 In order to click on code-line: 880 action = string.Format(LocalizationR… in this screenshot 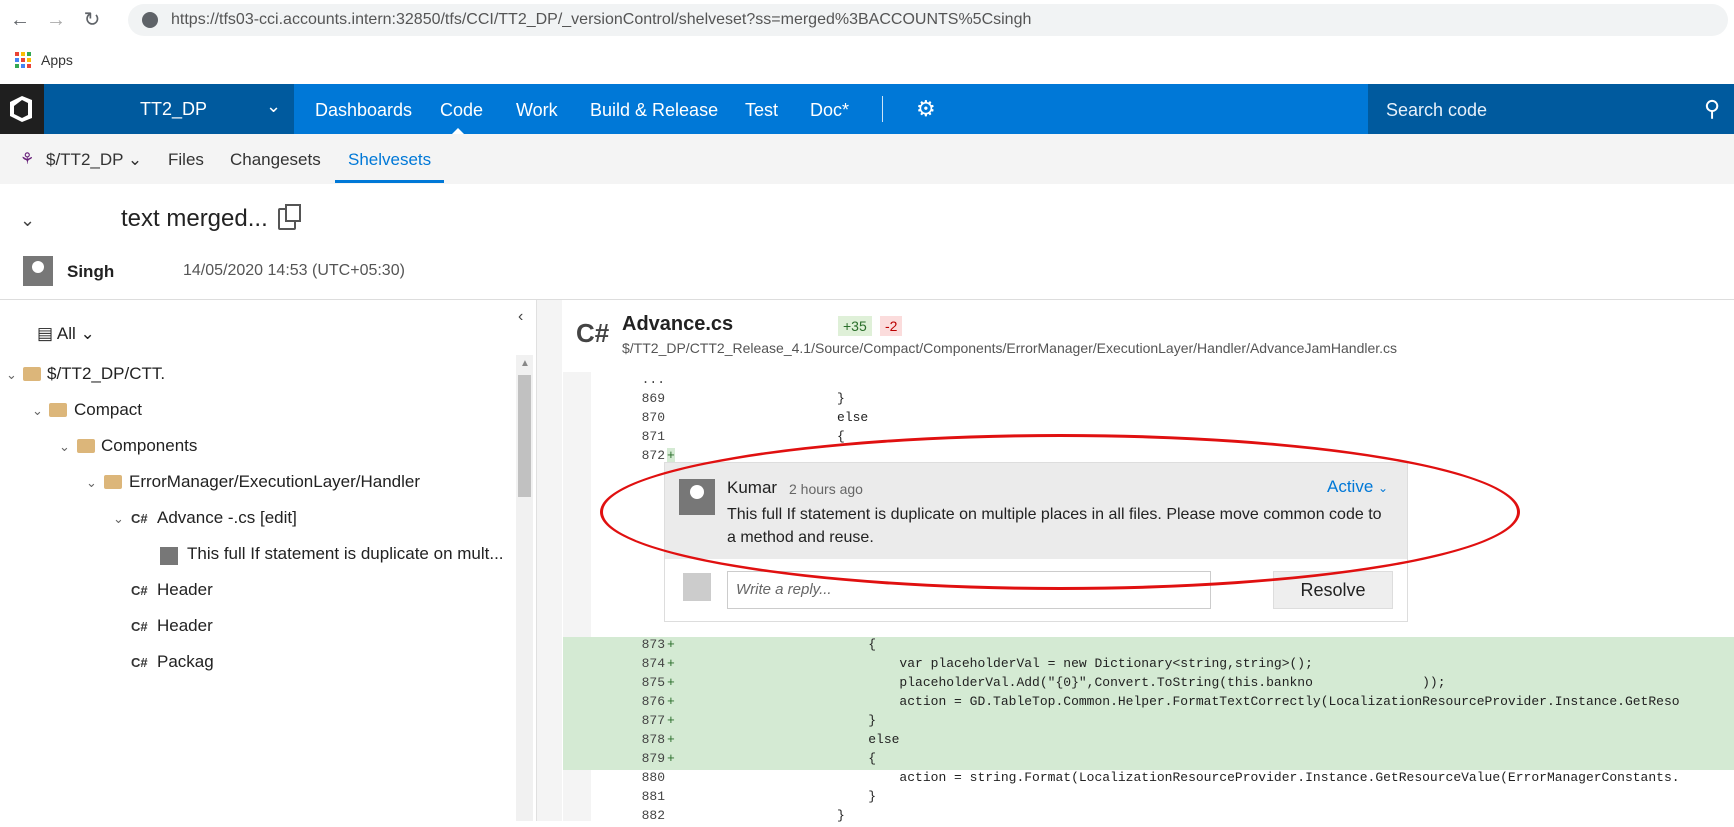, I will do `click(1160, 777)`.